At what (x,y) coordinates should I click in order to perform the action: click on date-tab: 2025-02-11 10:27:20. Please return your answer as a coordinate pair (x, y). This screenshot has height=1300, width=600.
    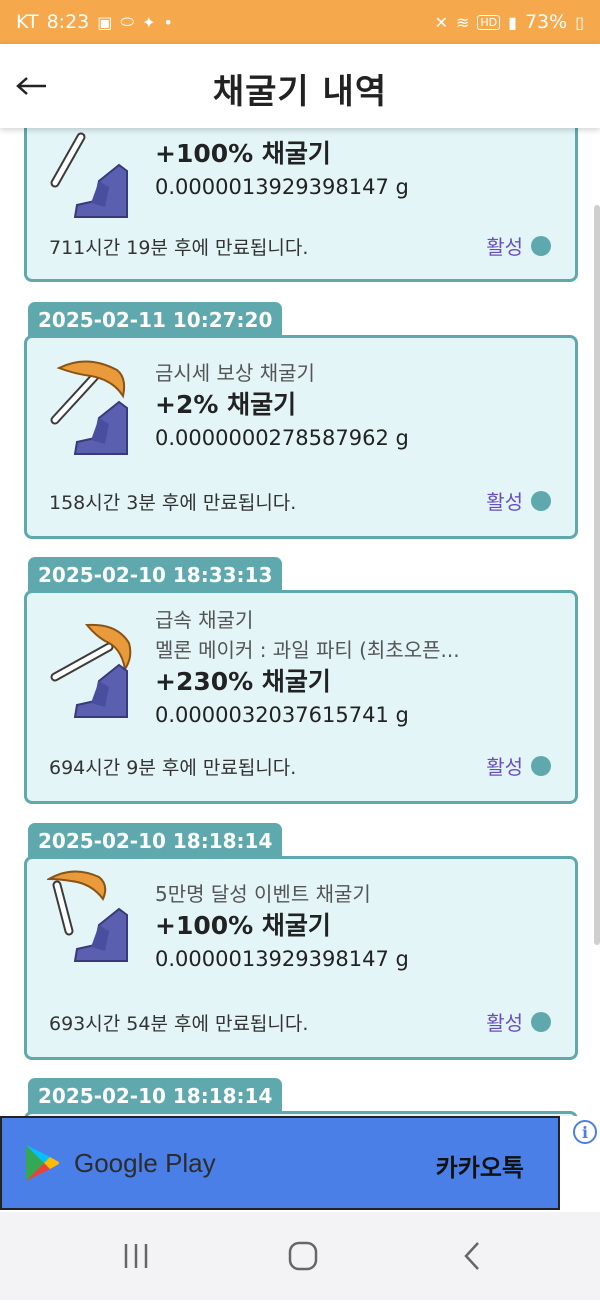
    Looking at the image, I should click on (155, 320).